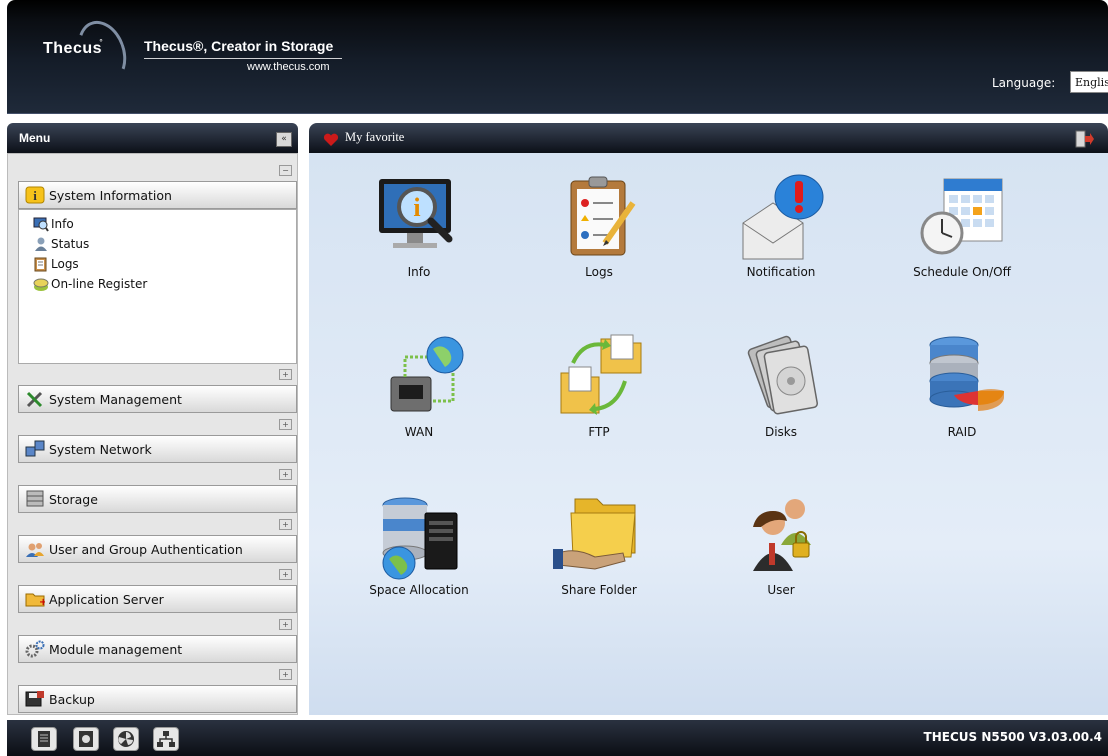 Image resolution: width=1108 pixels, height=756 pixels. I want to click on tile-label: FTP, so click(599, 432).